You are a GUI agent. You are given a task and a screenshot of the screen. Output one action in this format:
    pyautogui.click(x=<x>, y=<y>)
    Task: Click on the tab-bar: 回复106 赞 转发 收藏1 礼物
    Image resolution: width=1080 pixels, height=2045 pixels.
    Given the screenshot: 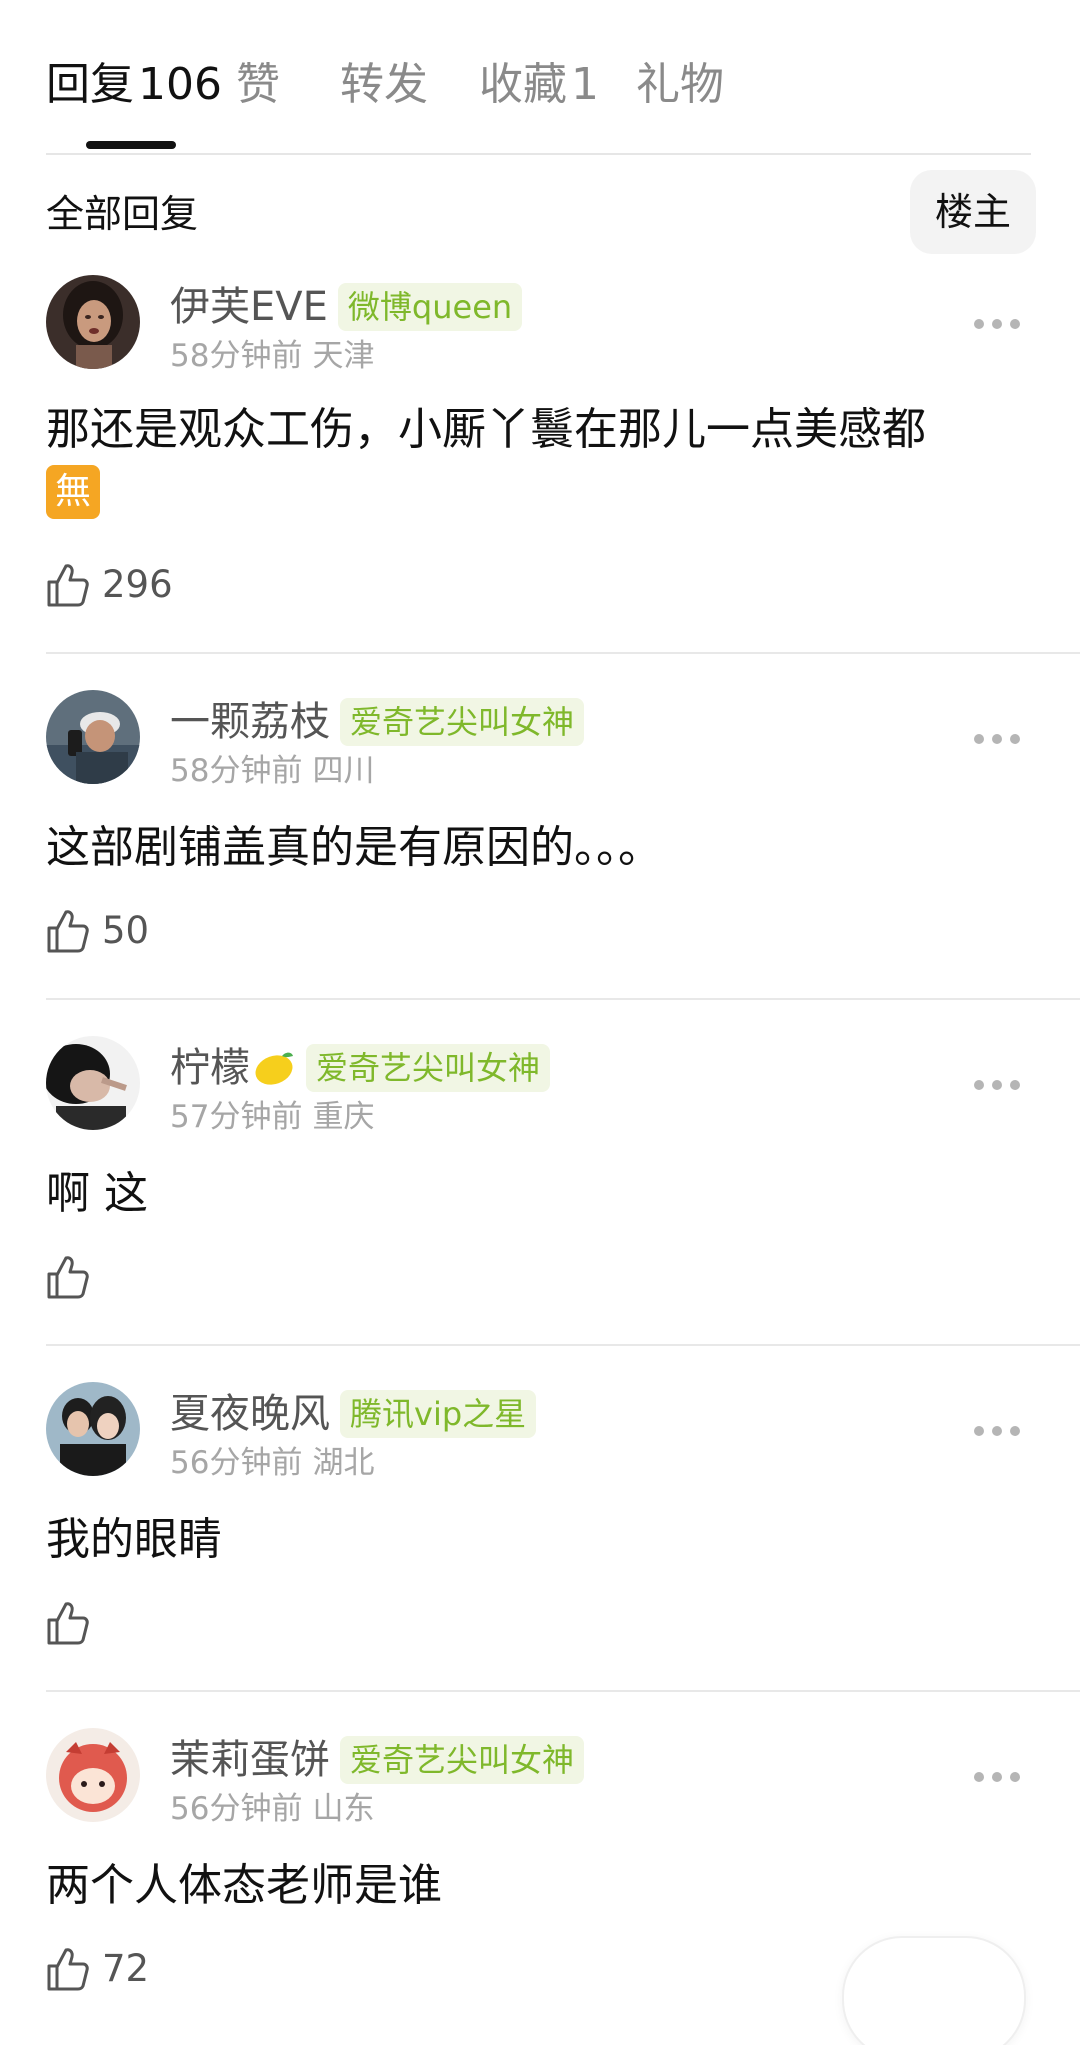 What is the action you would take?
    pyautogui.click(x=538, y=105)
    